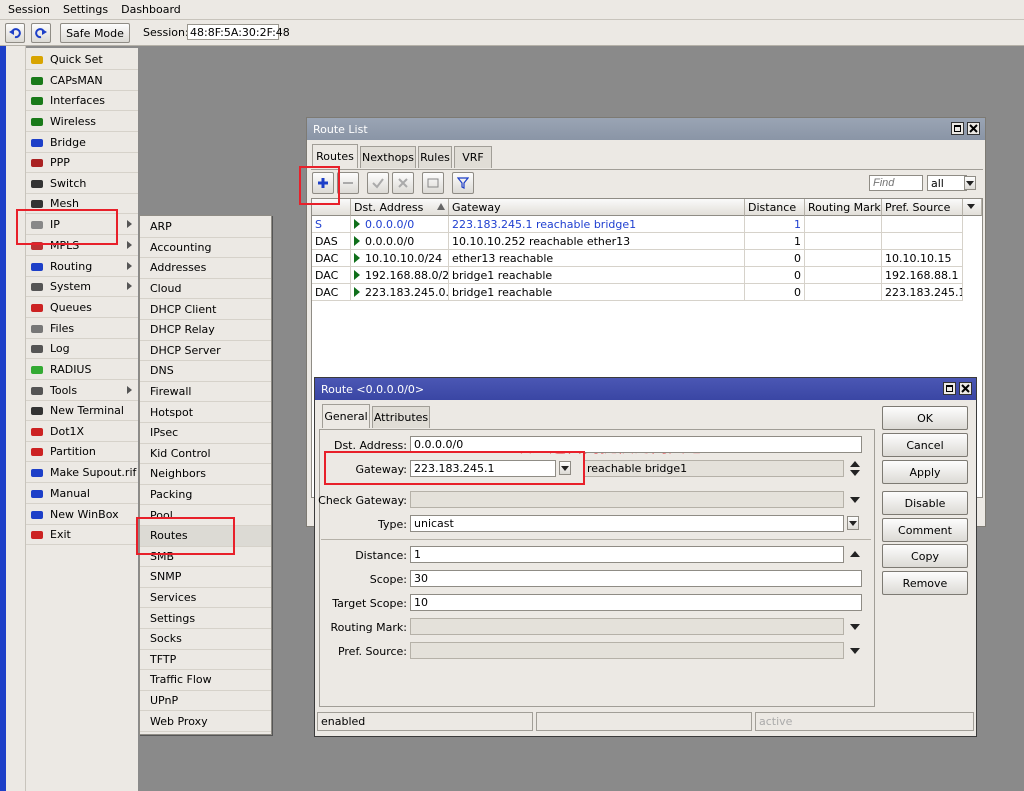  Describe the element at coordinates (463, 183) in the screenshot. I see `filter-button` at that location.